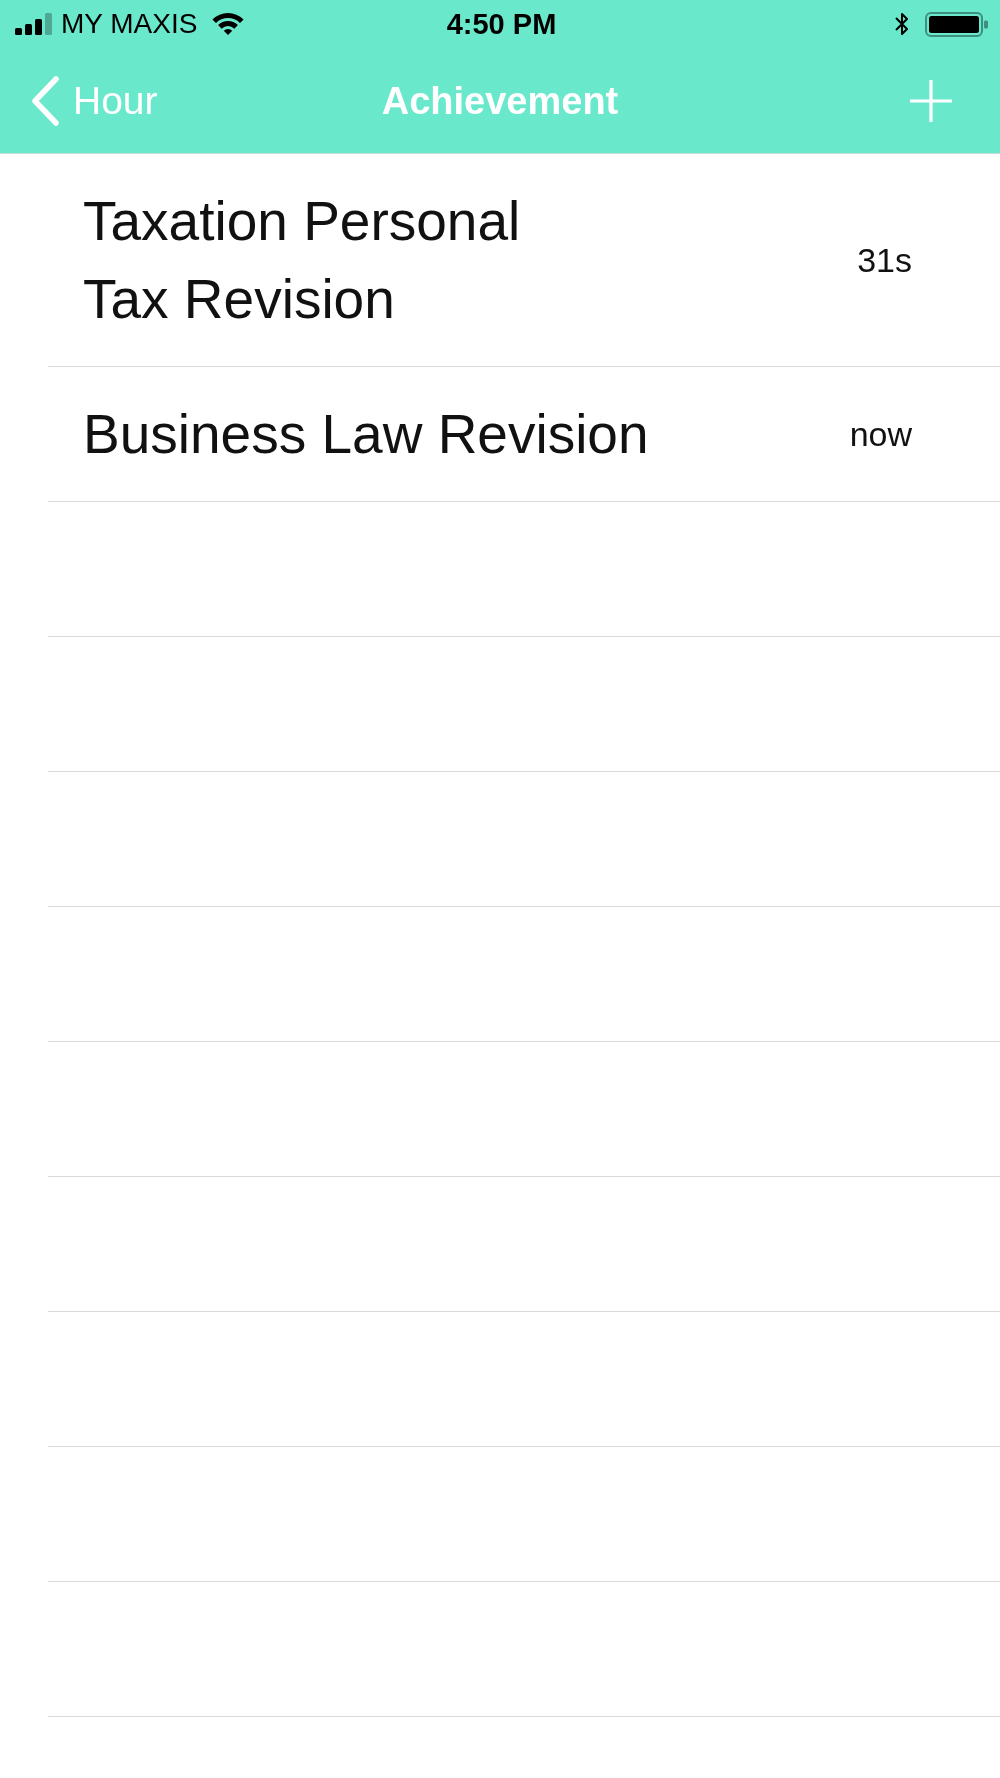  I want to click on wifi-icon, so click(228, 24).